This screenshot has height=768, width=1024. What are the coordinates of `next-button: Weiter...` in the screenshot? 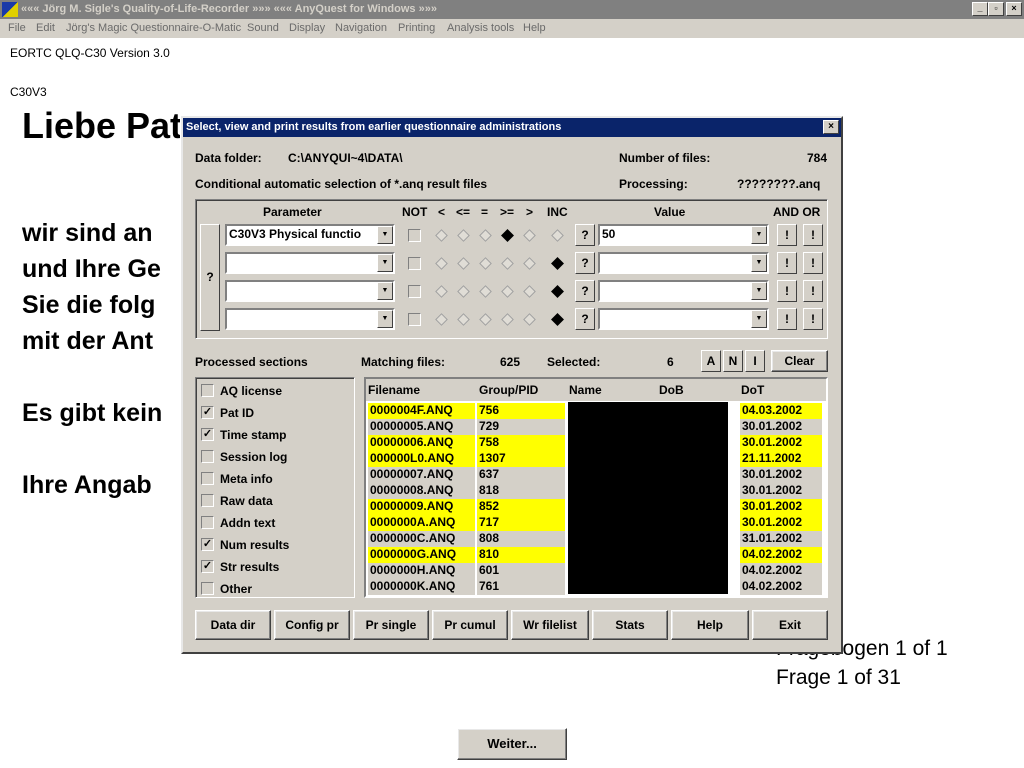 It's located at (512, 744).